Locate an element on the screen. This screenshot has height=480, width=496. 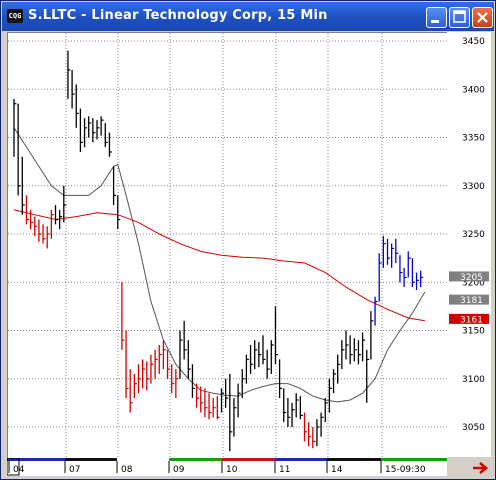
x-tick-label: 09 is located at coordinates (179, 470).